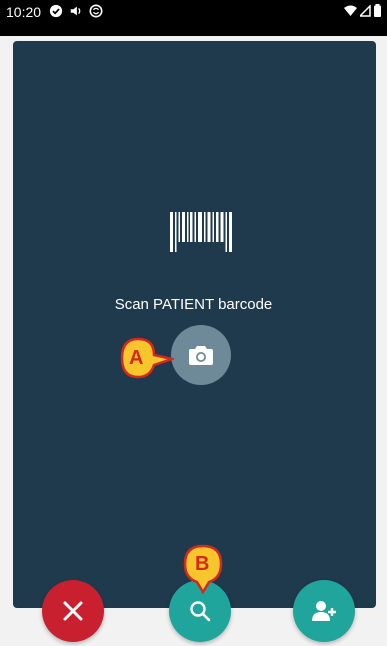 The width and height of the screenshot is (387, 646). I want to click on add-person-icon, so click(324, 611).